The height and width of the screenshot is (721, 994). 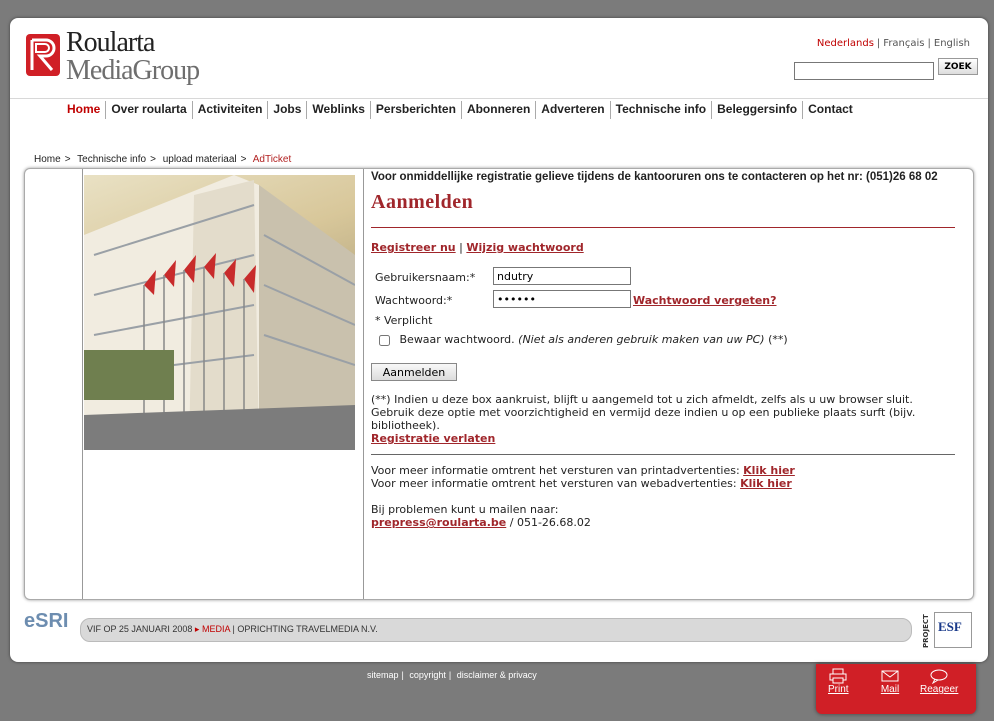 What do you see at coordinates (663, 454) in the screenshot?
I see `section-rule` at bounding box center [663, 454].